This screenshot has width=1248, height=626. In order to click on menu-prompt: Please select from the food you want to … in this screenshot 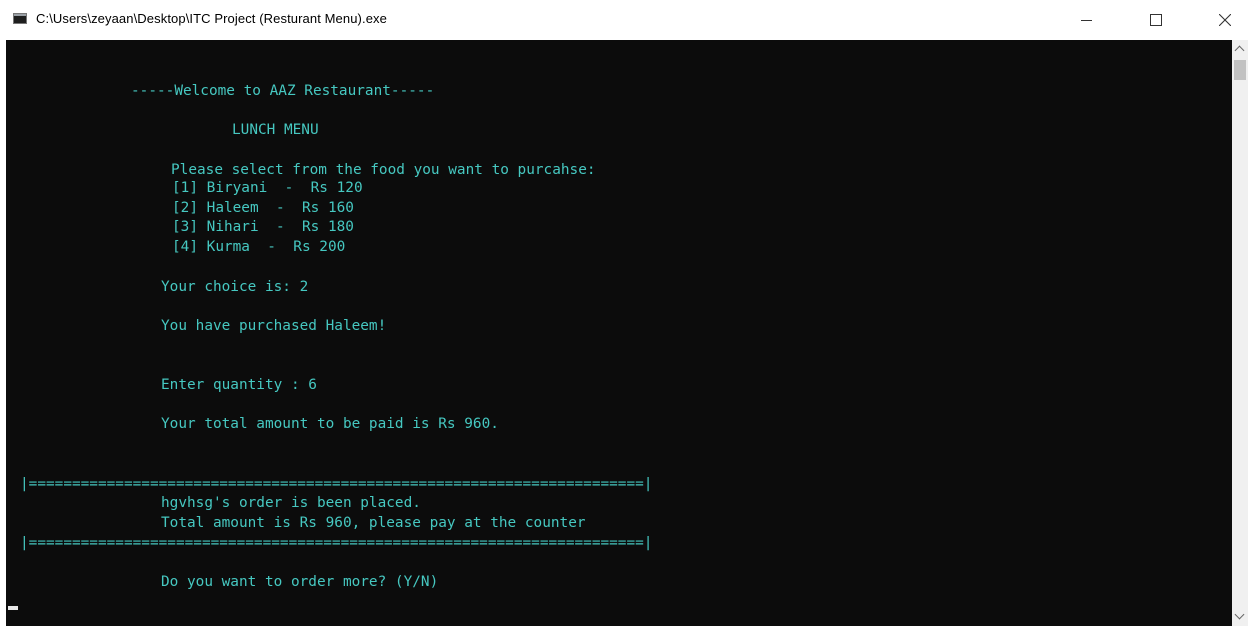, I will do `click(383, 170)`.